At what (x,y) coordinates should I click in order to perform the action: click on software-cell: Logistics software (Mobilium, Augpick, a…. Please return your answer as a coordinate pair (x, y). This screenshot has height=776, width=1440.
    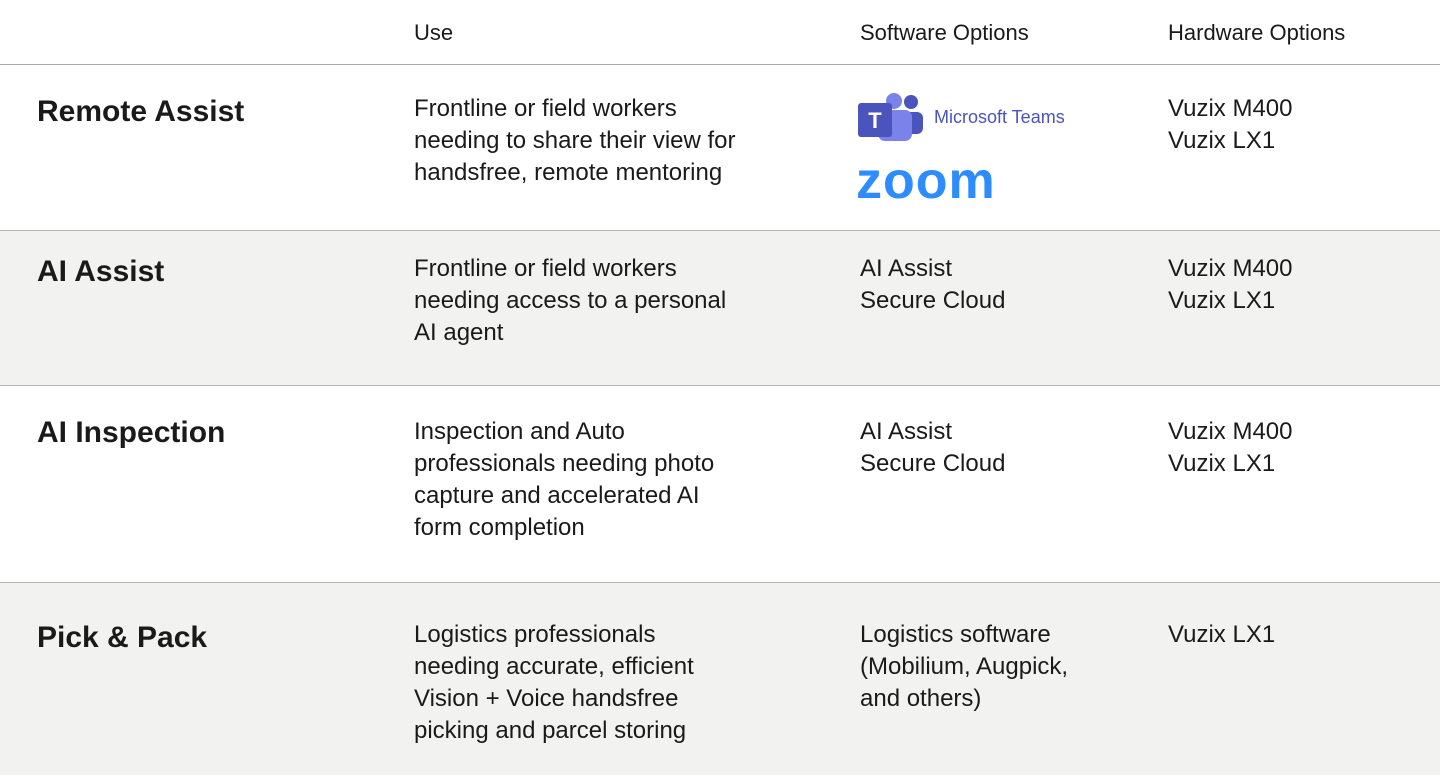
    Looking at the image, I should click on (964, 667).